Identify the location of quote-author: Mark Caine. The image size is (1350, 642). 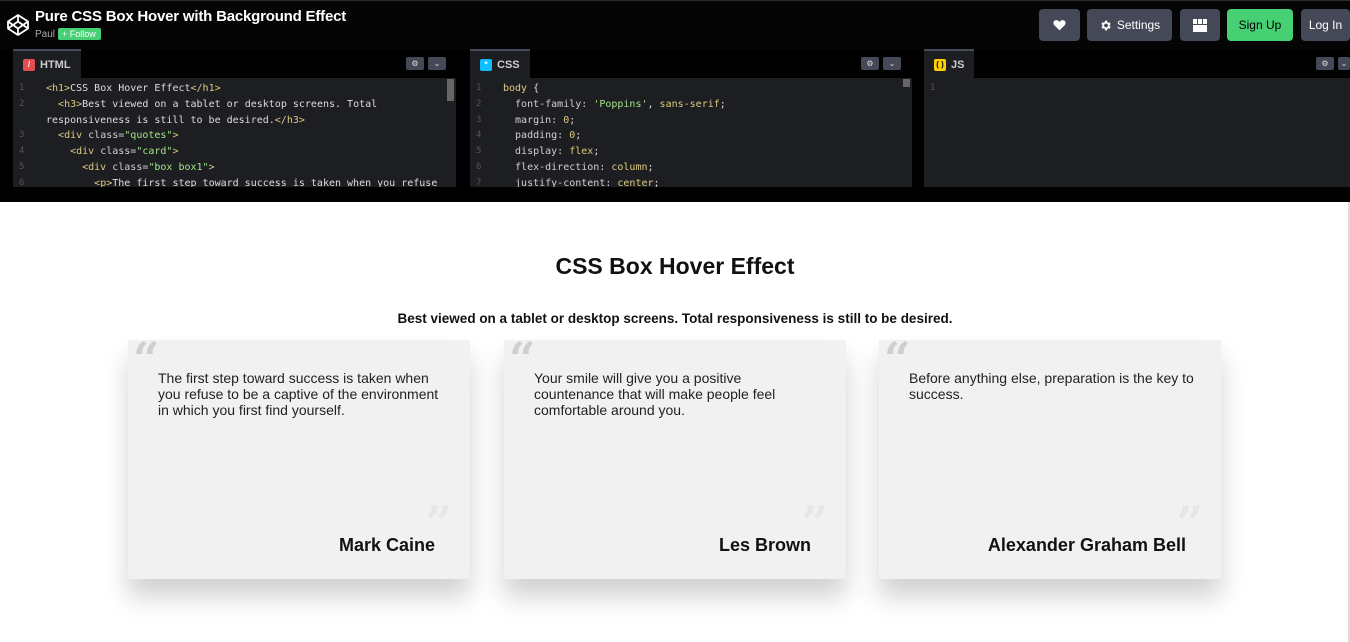
(386, 545).